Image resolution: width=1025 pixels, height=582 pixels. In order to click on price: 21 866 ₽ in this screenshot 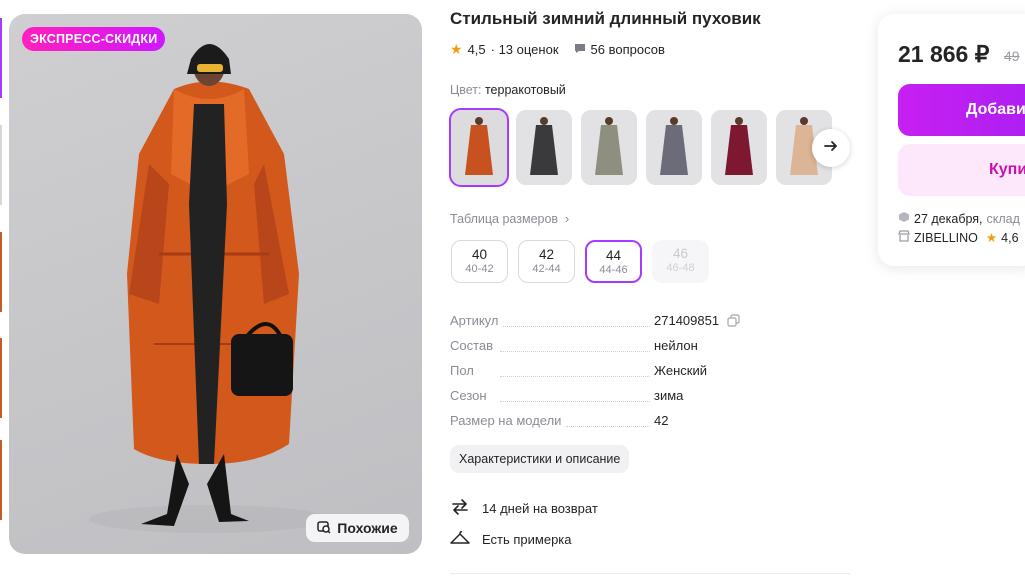, I will do `click(944, 54)`.